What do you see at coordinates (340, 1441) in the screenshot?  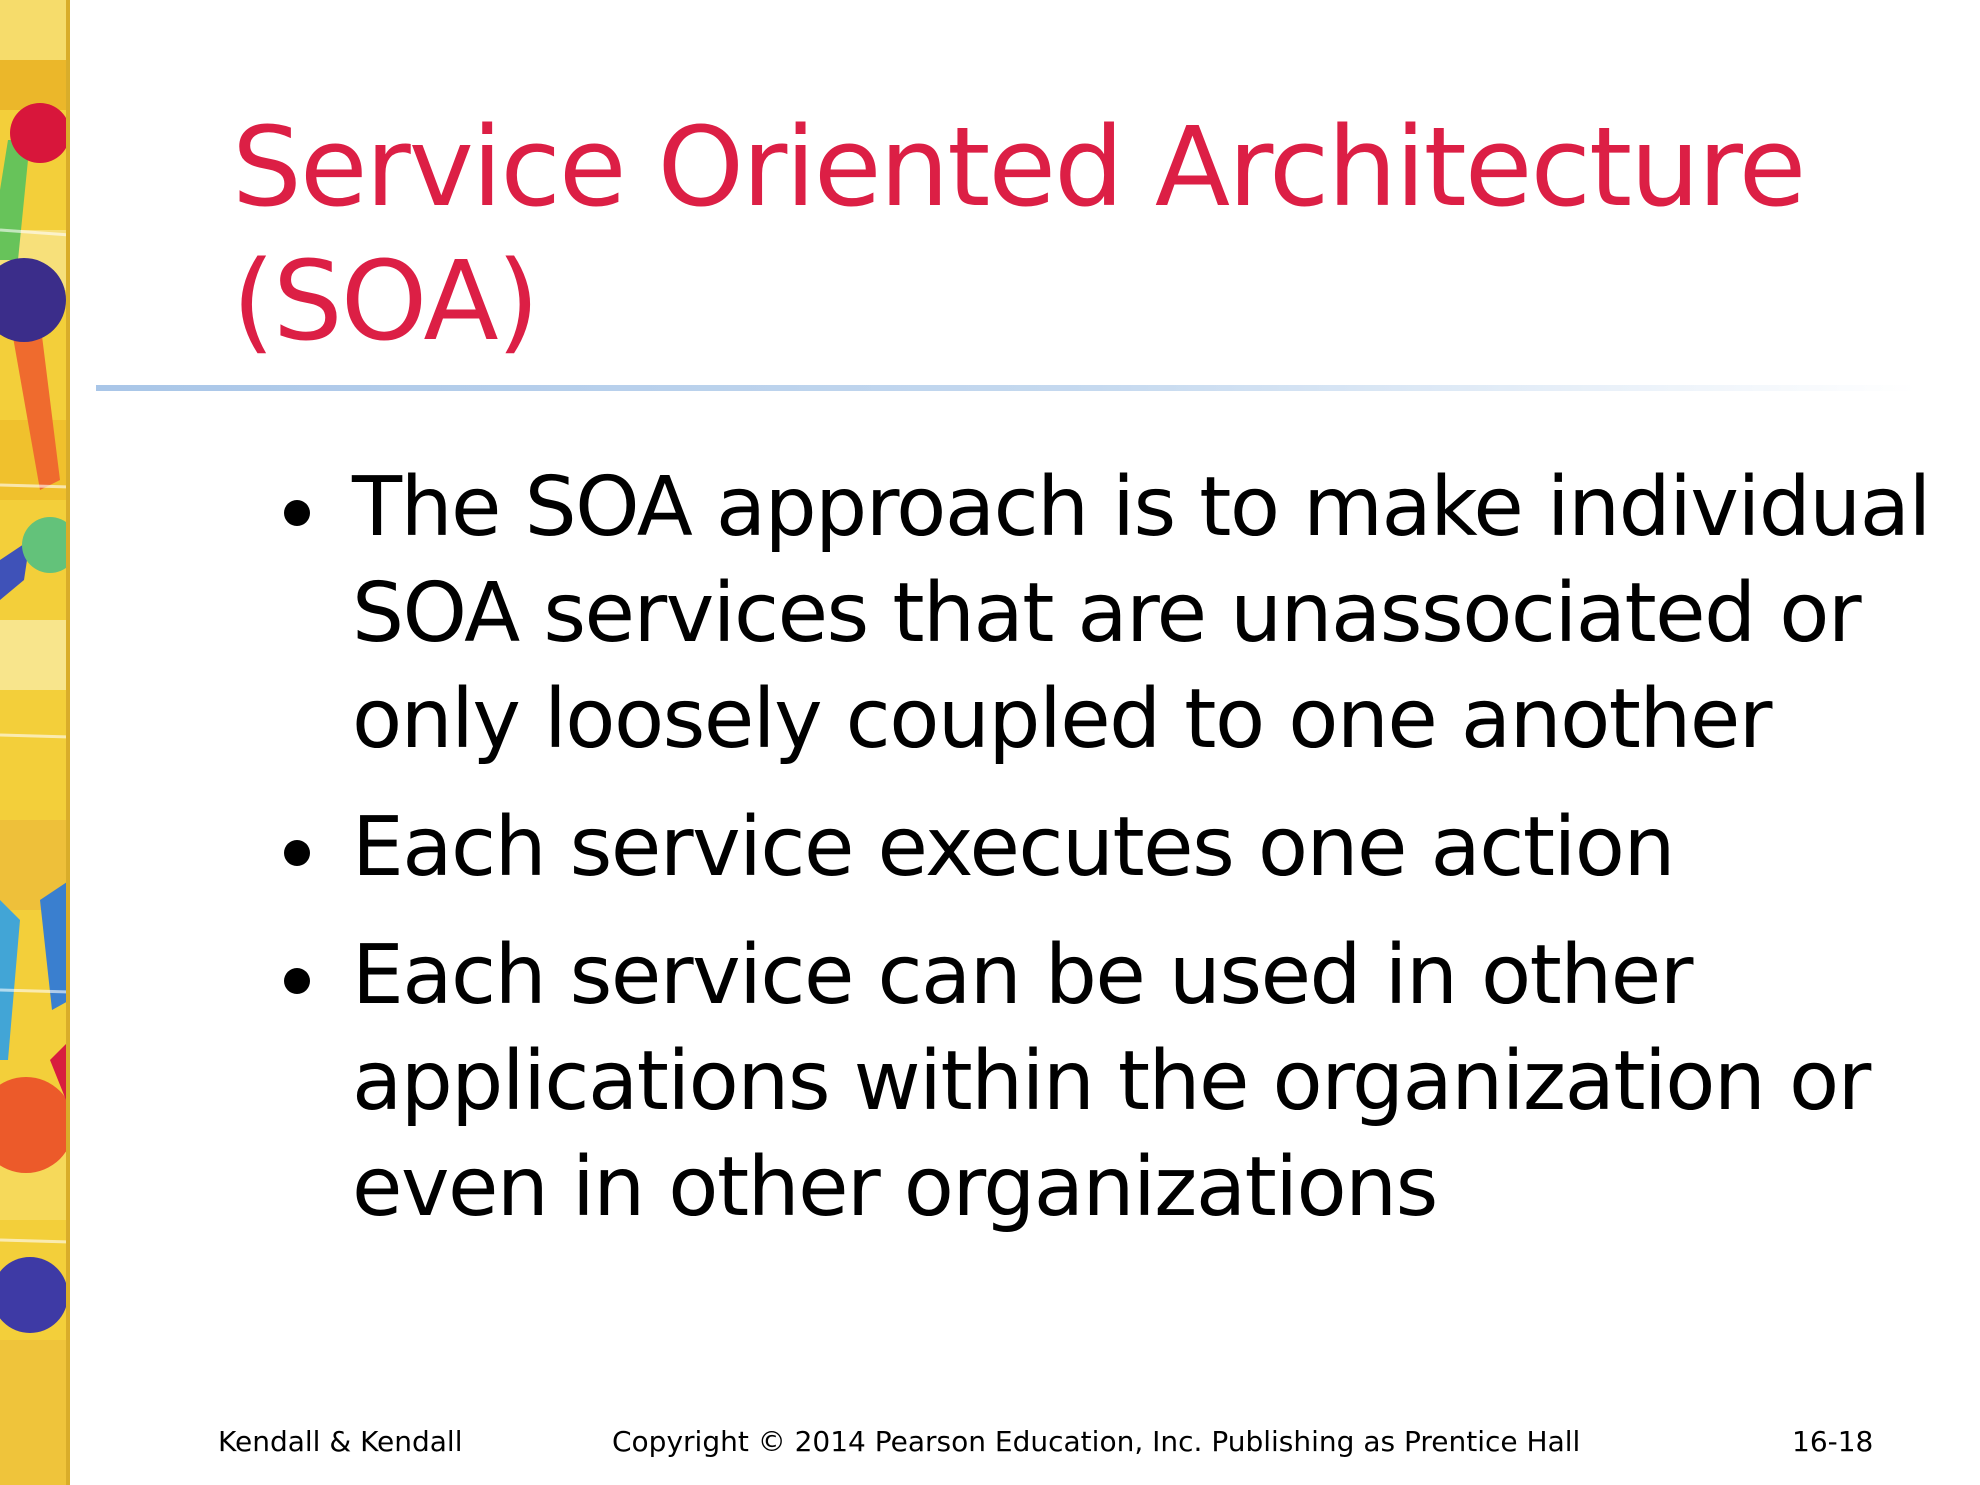 I see `footer-authors: Kendall & Kendall` at bounding box center [340, 1441].